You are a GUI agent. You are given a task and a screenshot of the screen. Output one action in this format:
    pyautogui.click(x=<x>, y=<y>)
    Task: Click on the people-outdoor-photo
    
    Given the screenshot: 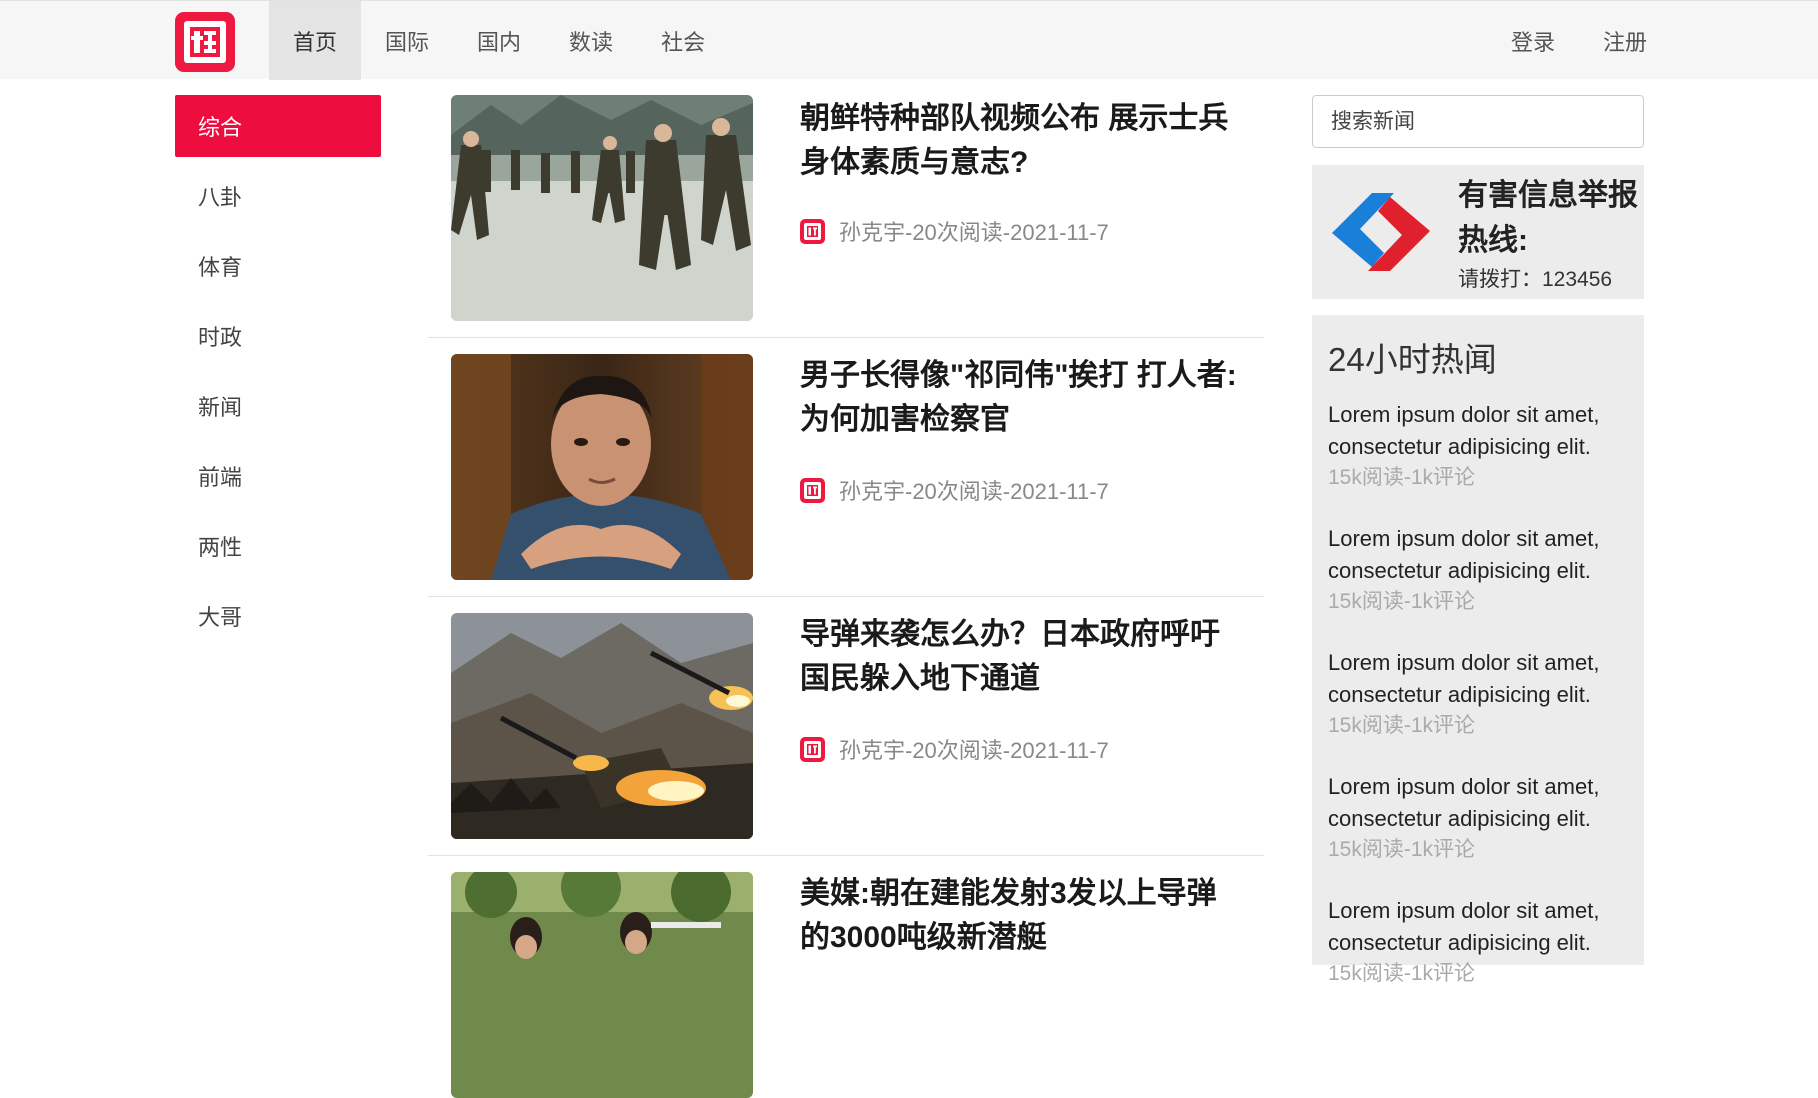 What is the action you would take?
    pyautogui.click(x=602, y=985)
    